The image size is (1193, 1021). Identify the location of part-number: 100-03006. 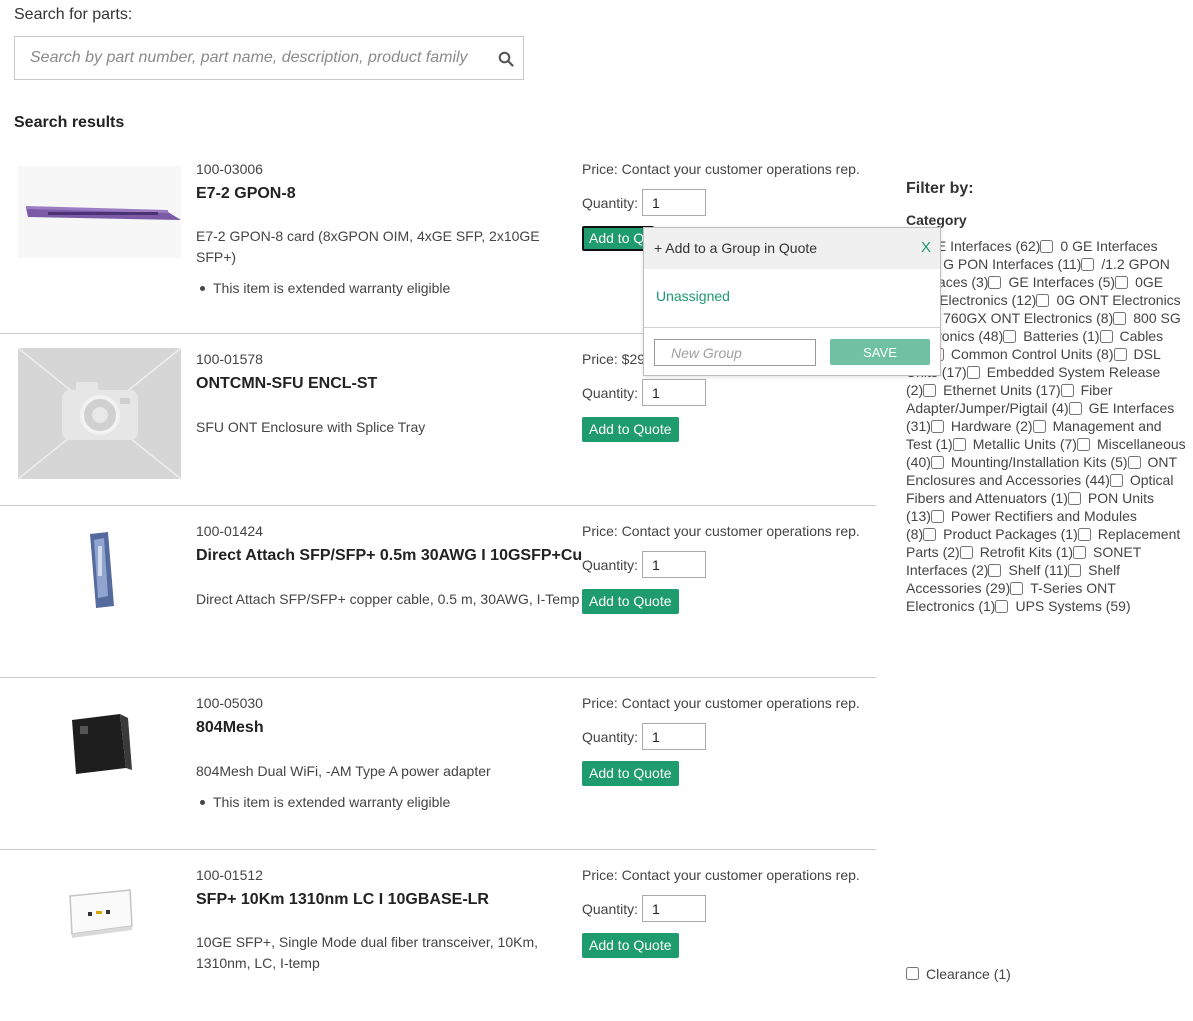
(229, 169).